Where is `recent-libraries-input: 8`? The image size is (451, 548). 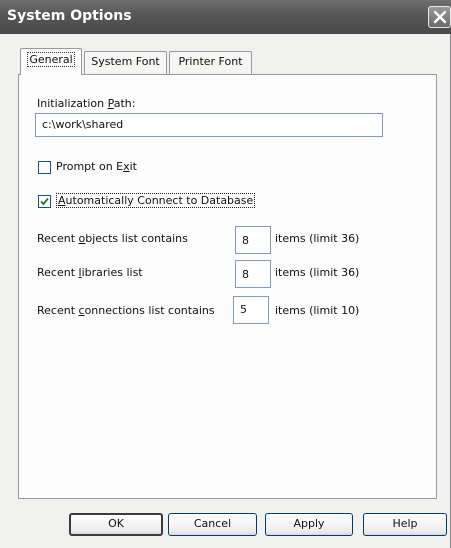
recent-libraries-input: 8 is located at coordinates (253, 274).